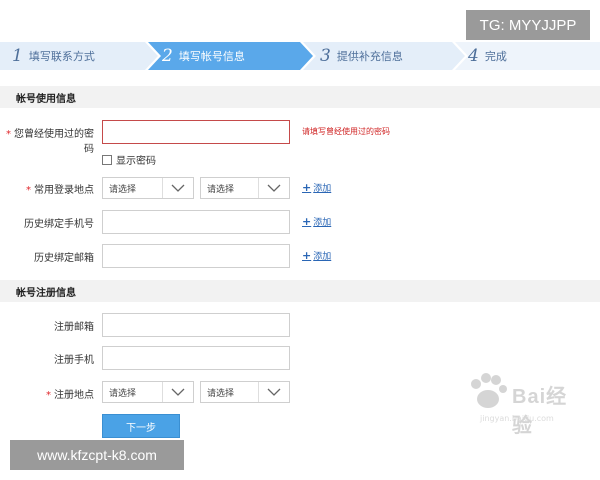 The height and width of the screenshot is (480, 600). I want to click on login-location-label: * 常用登录地点, so click(47, 188).